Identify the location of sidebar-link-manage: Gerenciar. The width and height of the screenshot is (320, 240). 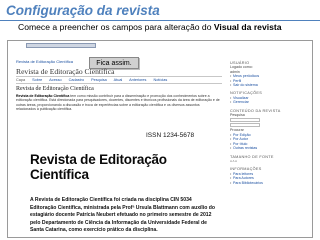
(271, 102).